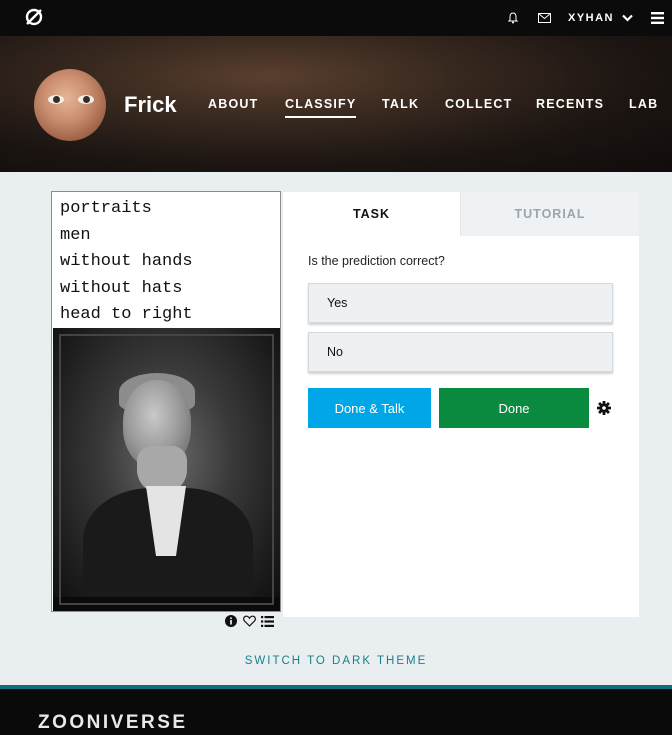 This screenshot has width=672, height=735. I want to click on done-and-talk-button: Done & Talk, so click(369, 408).